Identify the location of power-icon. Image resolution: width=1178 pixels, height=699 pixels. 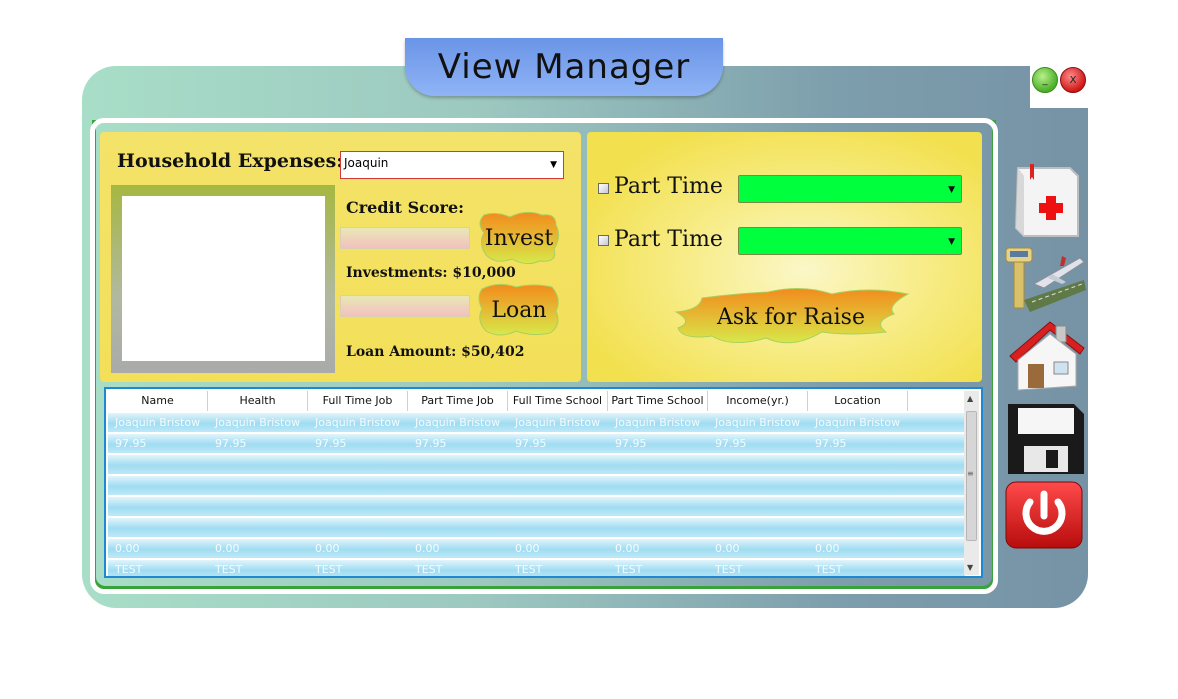
(1045, 516).